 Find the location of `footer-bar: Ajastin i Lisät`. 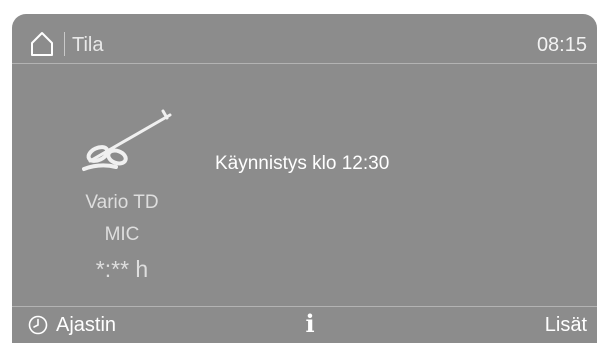

footer-bar: Ajastin i Lisät is located at coordinates (304, 325).